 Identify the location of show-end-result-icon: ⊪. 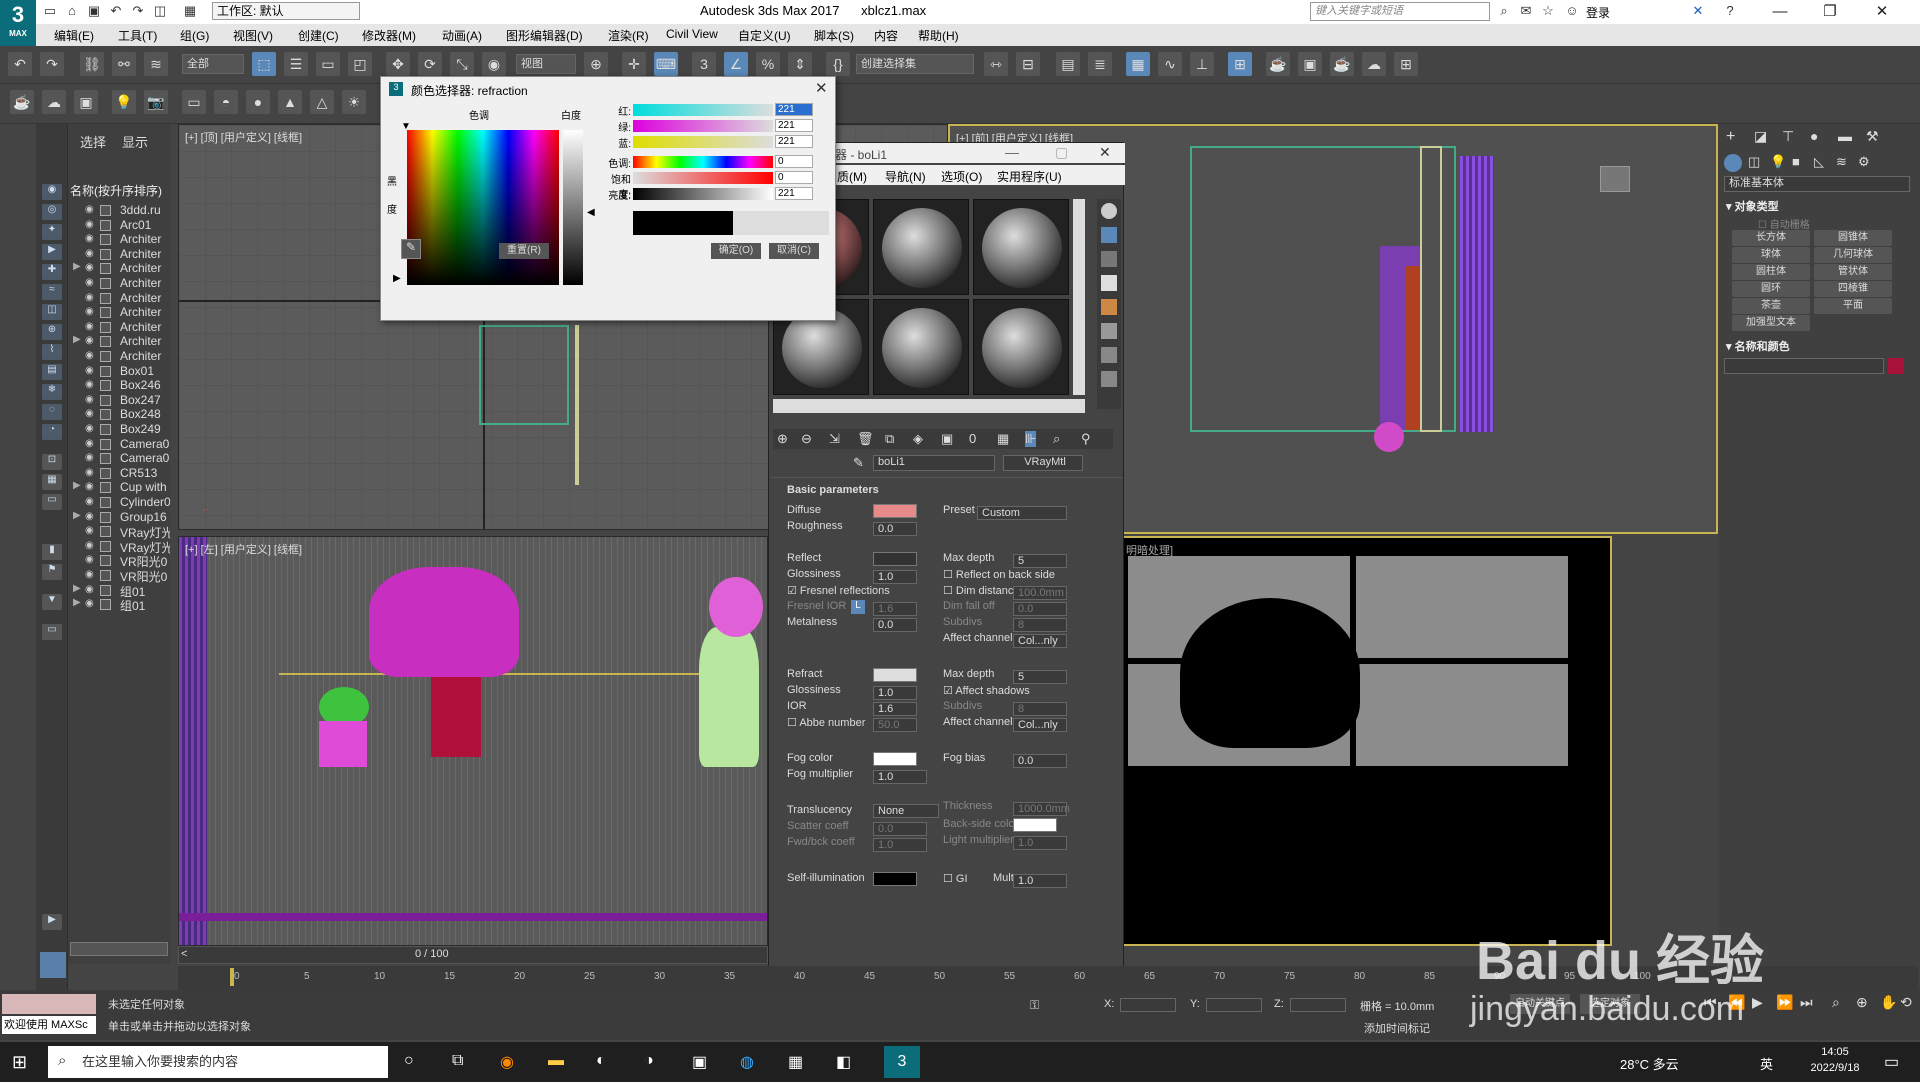
(1031, 439).